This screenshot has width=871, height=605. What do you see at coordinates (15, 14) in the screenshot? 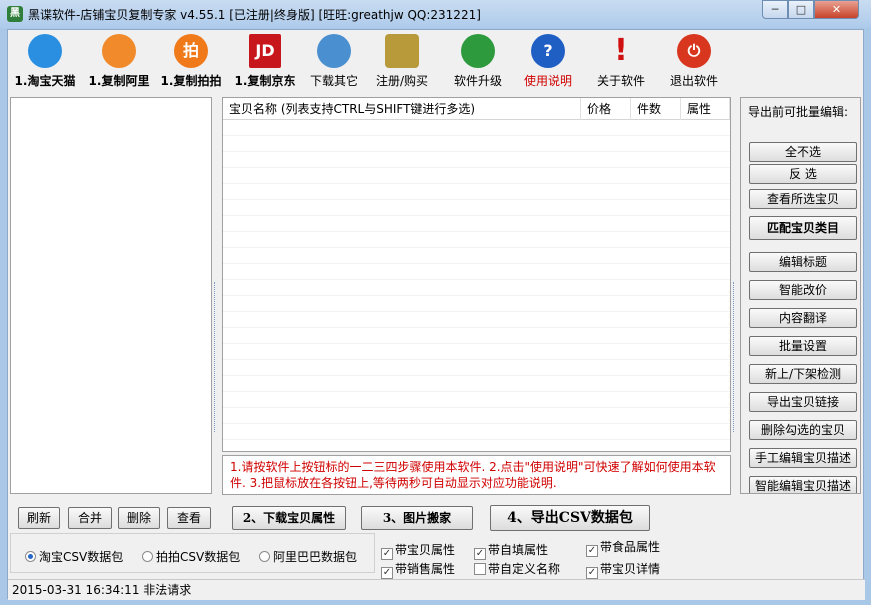
I see `app-logo-icon: 黑` at bounding box center [15, 14].